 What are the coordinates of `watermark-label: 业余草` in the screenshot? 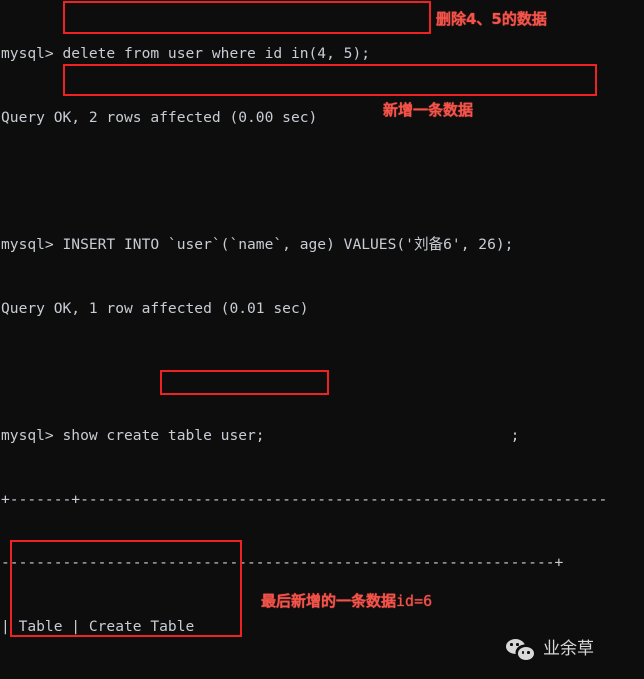 It's located at (568, 649).